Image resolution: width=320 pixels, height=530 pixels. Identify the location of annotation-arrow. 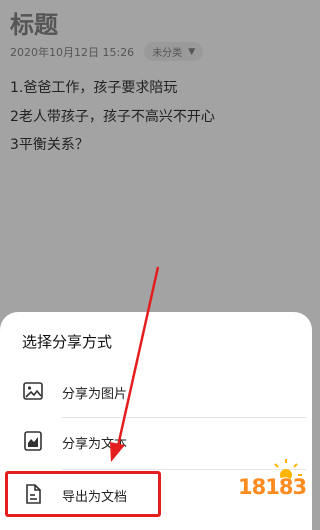
(135, 364).